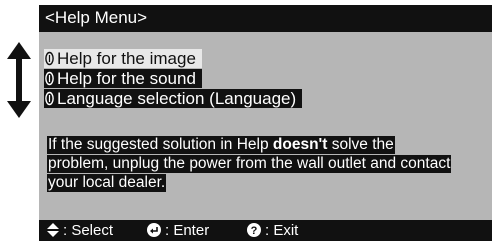 Image resolution: width=492 pixels, height=241 pixels. Describe the element at coordinates (126, 78) in the screenshot. I see `menu-item-label: Help for the sound` at that location.